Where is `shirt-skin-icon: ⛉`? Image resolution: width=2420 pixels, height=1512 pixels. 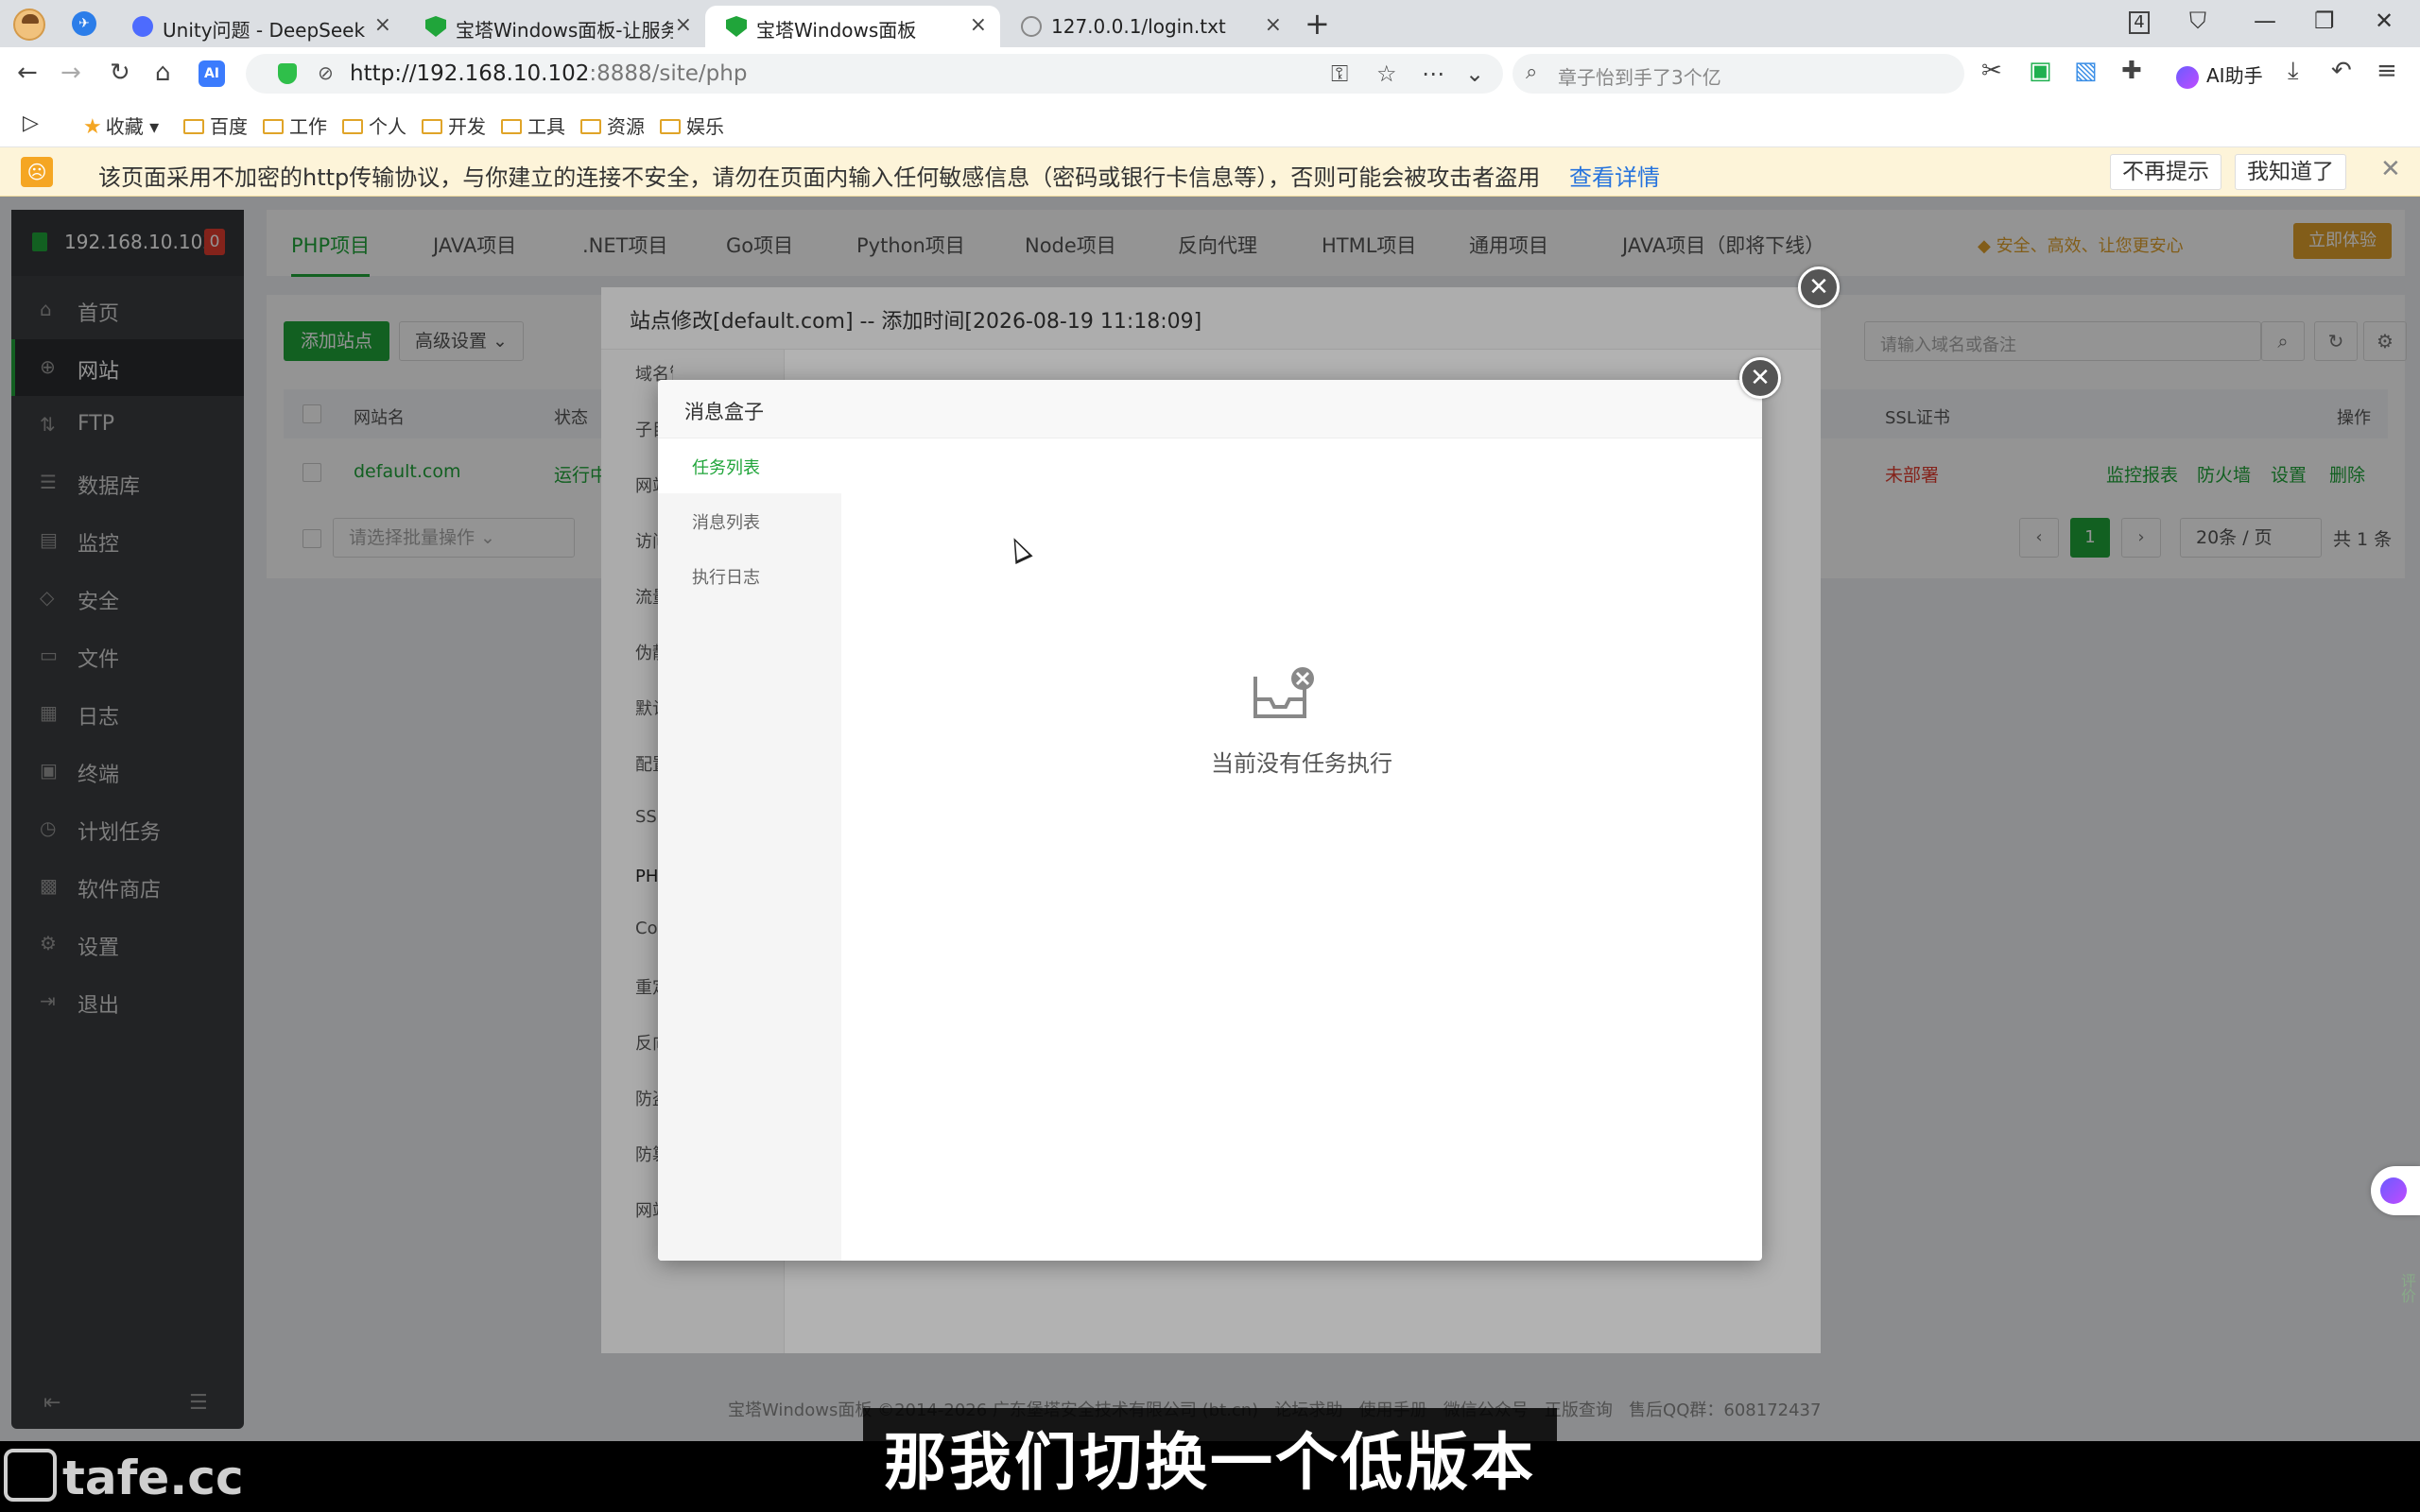 shirt-skin-icon: ⛉ is located at coordinates (2197, 21).